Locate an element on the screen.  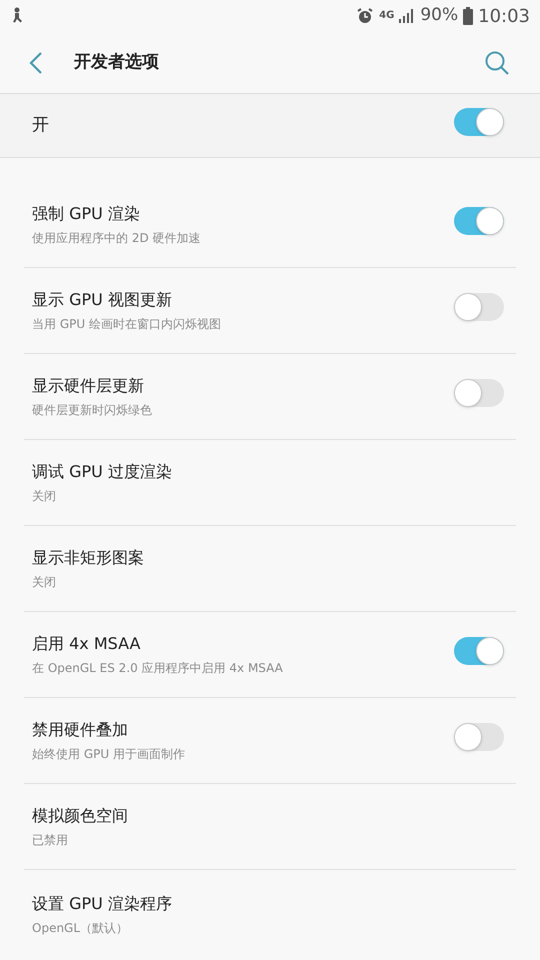
settings-row: 模拟颜色空间 已禁用 is located at coordinates (270, 826).